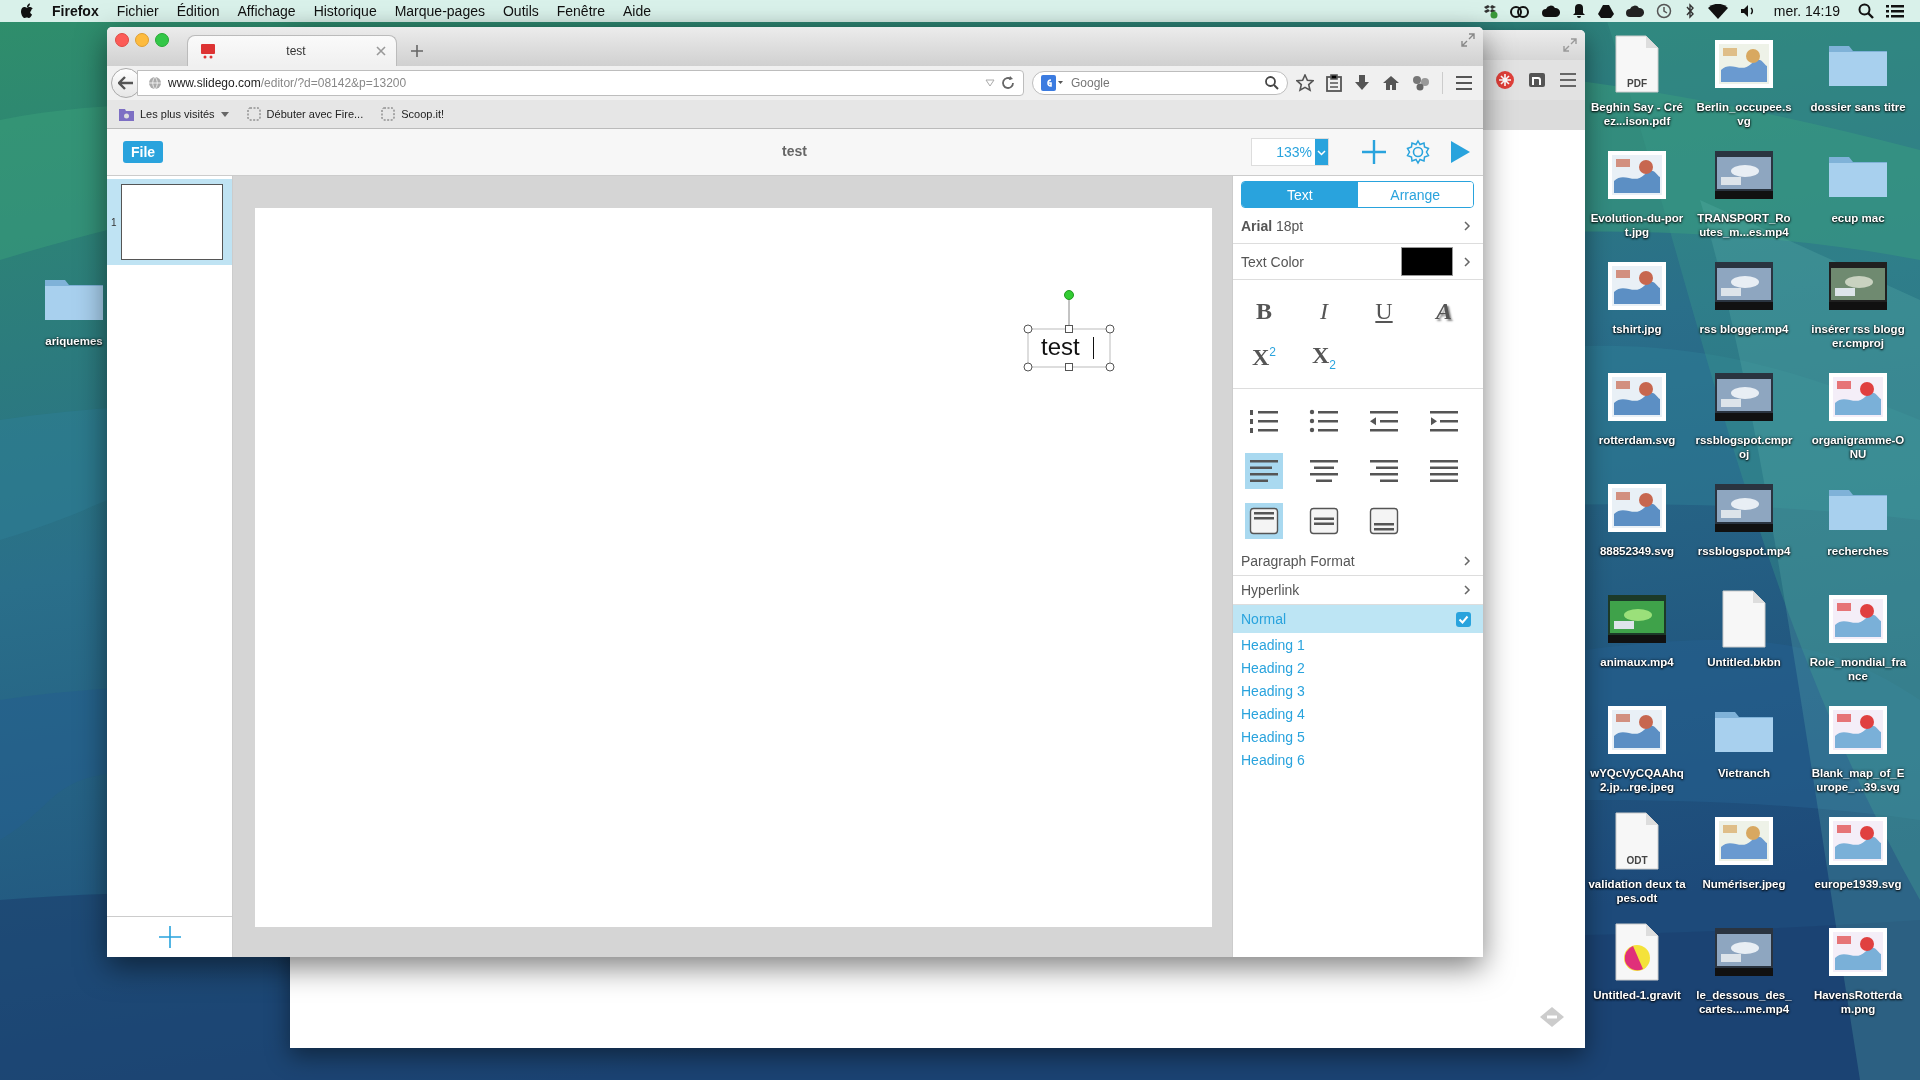  I want to click on file-name: Blank_map_of_Europe_...39.svg, so click(1858, 780).